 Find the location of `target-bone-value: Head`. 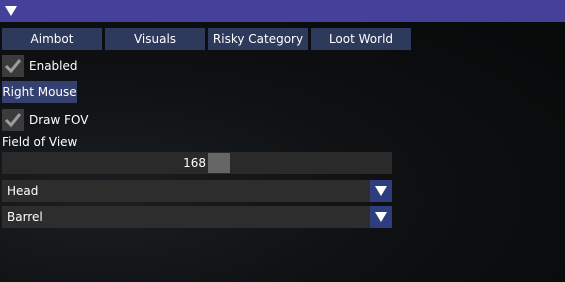

target-bone-value: Head is located at coordinates (23, 191).